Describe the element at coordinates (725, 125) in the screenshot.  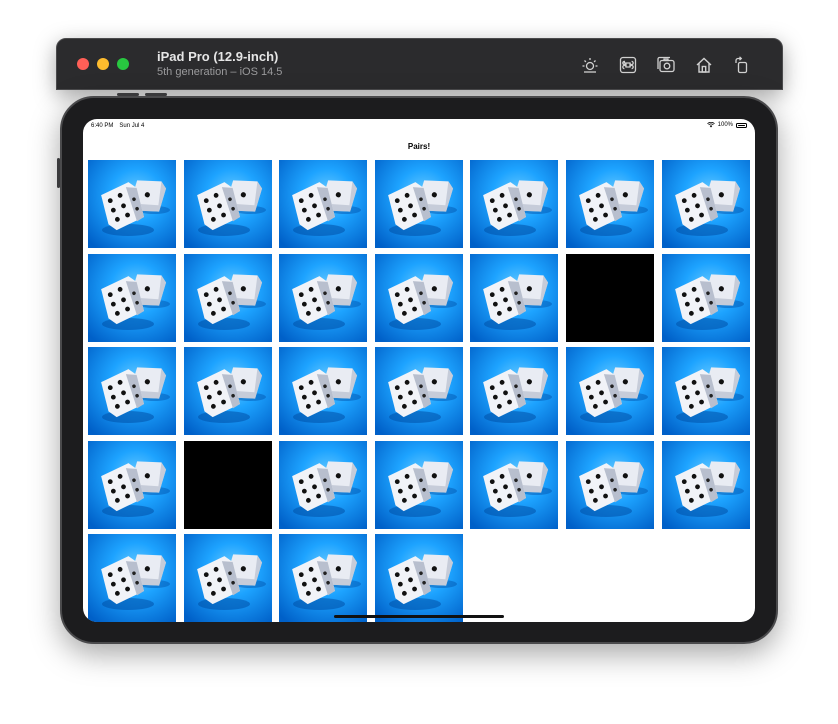
I see `battery-percentage: 100%` at that location.